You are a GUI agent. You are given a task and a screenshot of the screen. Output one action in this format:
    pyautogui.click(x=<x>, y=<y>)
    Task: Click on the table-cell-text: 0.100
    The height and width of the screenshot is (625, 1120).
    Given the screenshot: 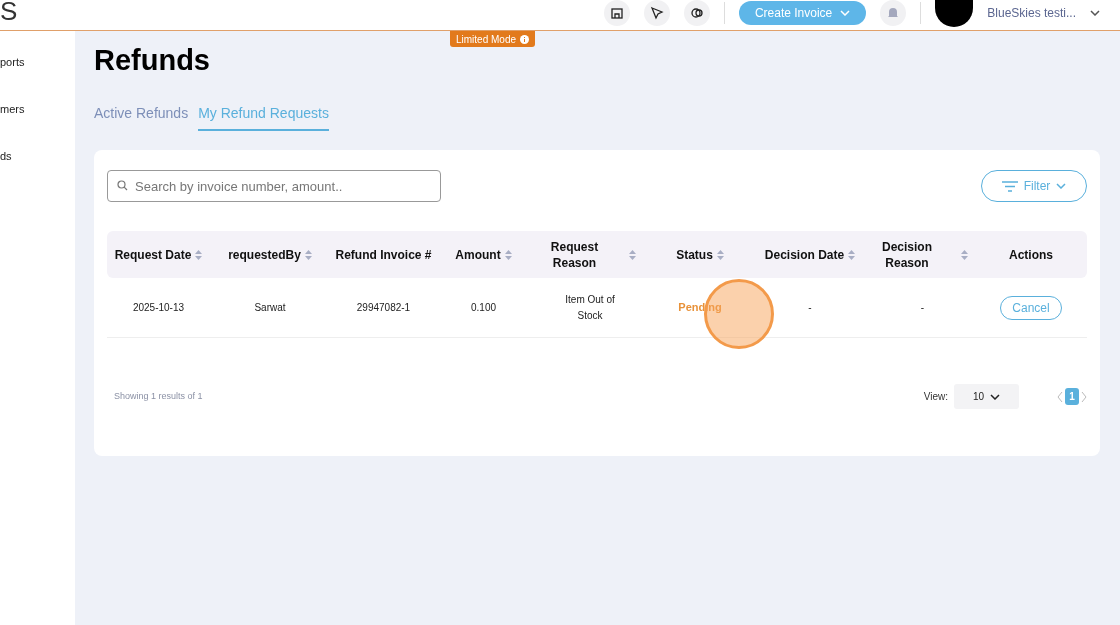 What is the action you would take?
    pyautogui.click(x=483, y=307)
    